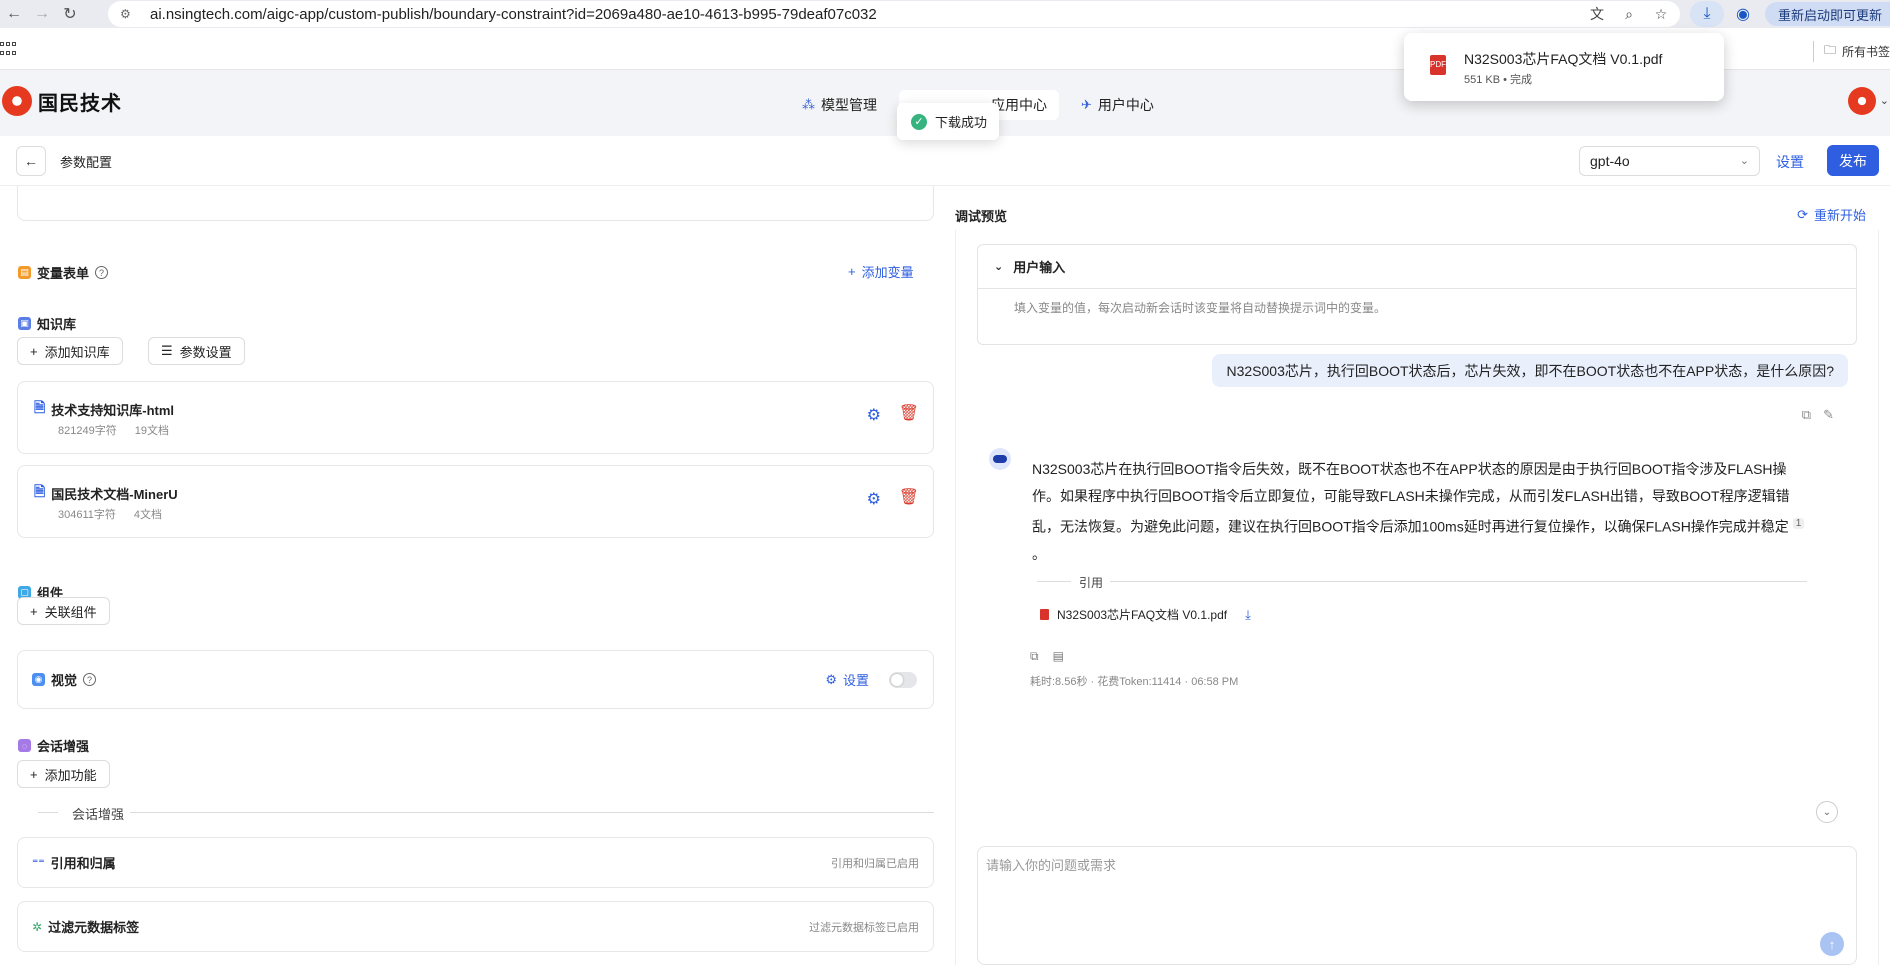 This screenshot has height=965, width=1890. What do you see at coordinates (1669, 161) in the screenshot?
I see `model-select: gpt-4o ⌄` at bounding box center [1669, 161].